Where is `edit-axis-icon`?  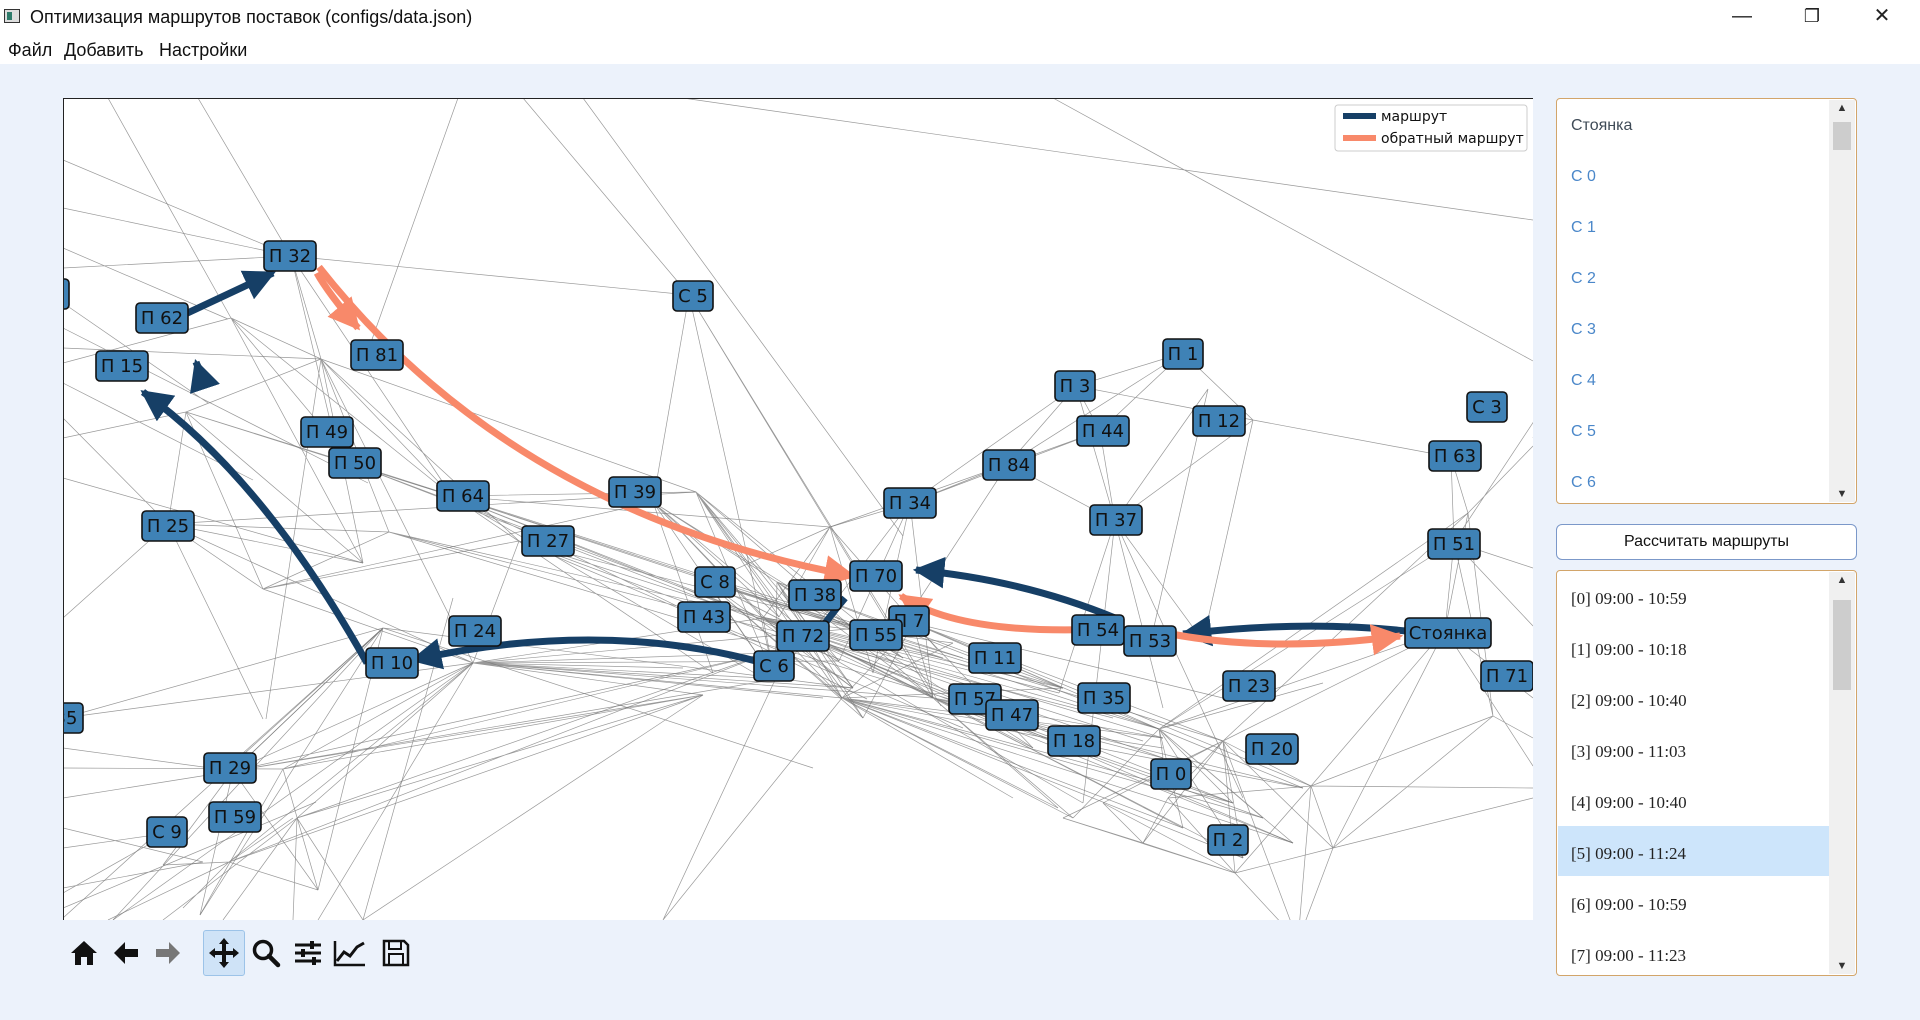 edit-axis-icon is located at coordinates (350, 953).